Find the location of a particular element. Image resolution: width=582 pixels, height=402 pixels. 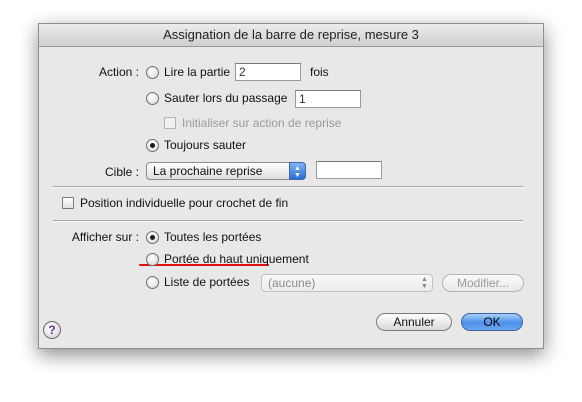

cible-label: Cible : is located at coordinates (121, 172).